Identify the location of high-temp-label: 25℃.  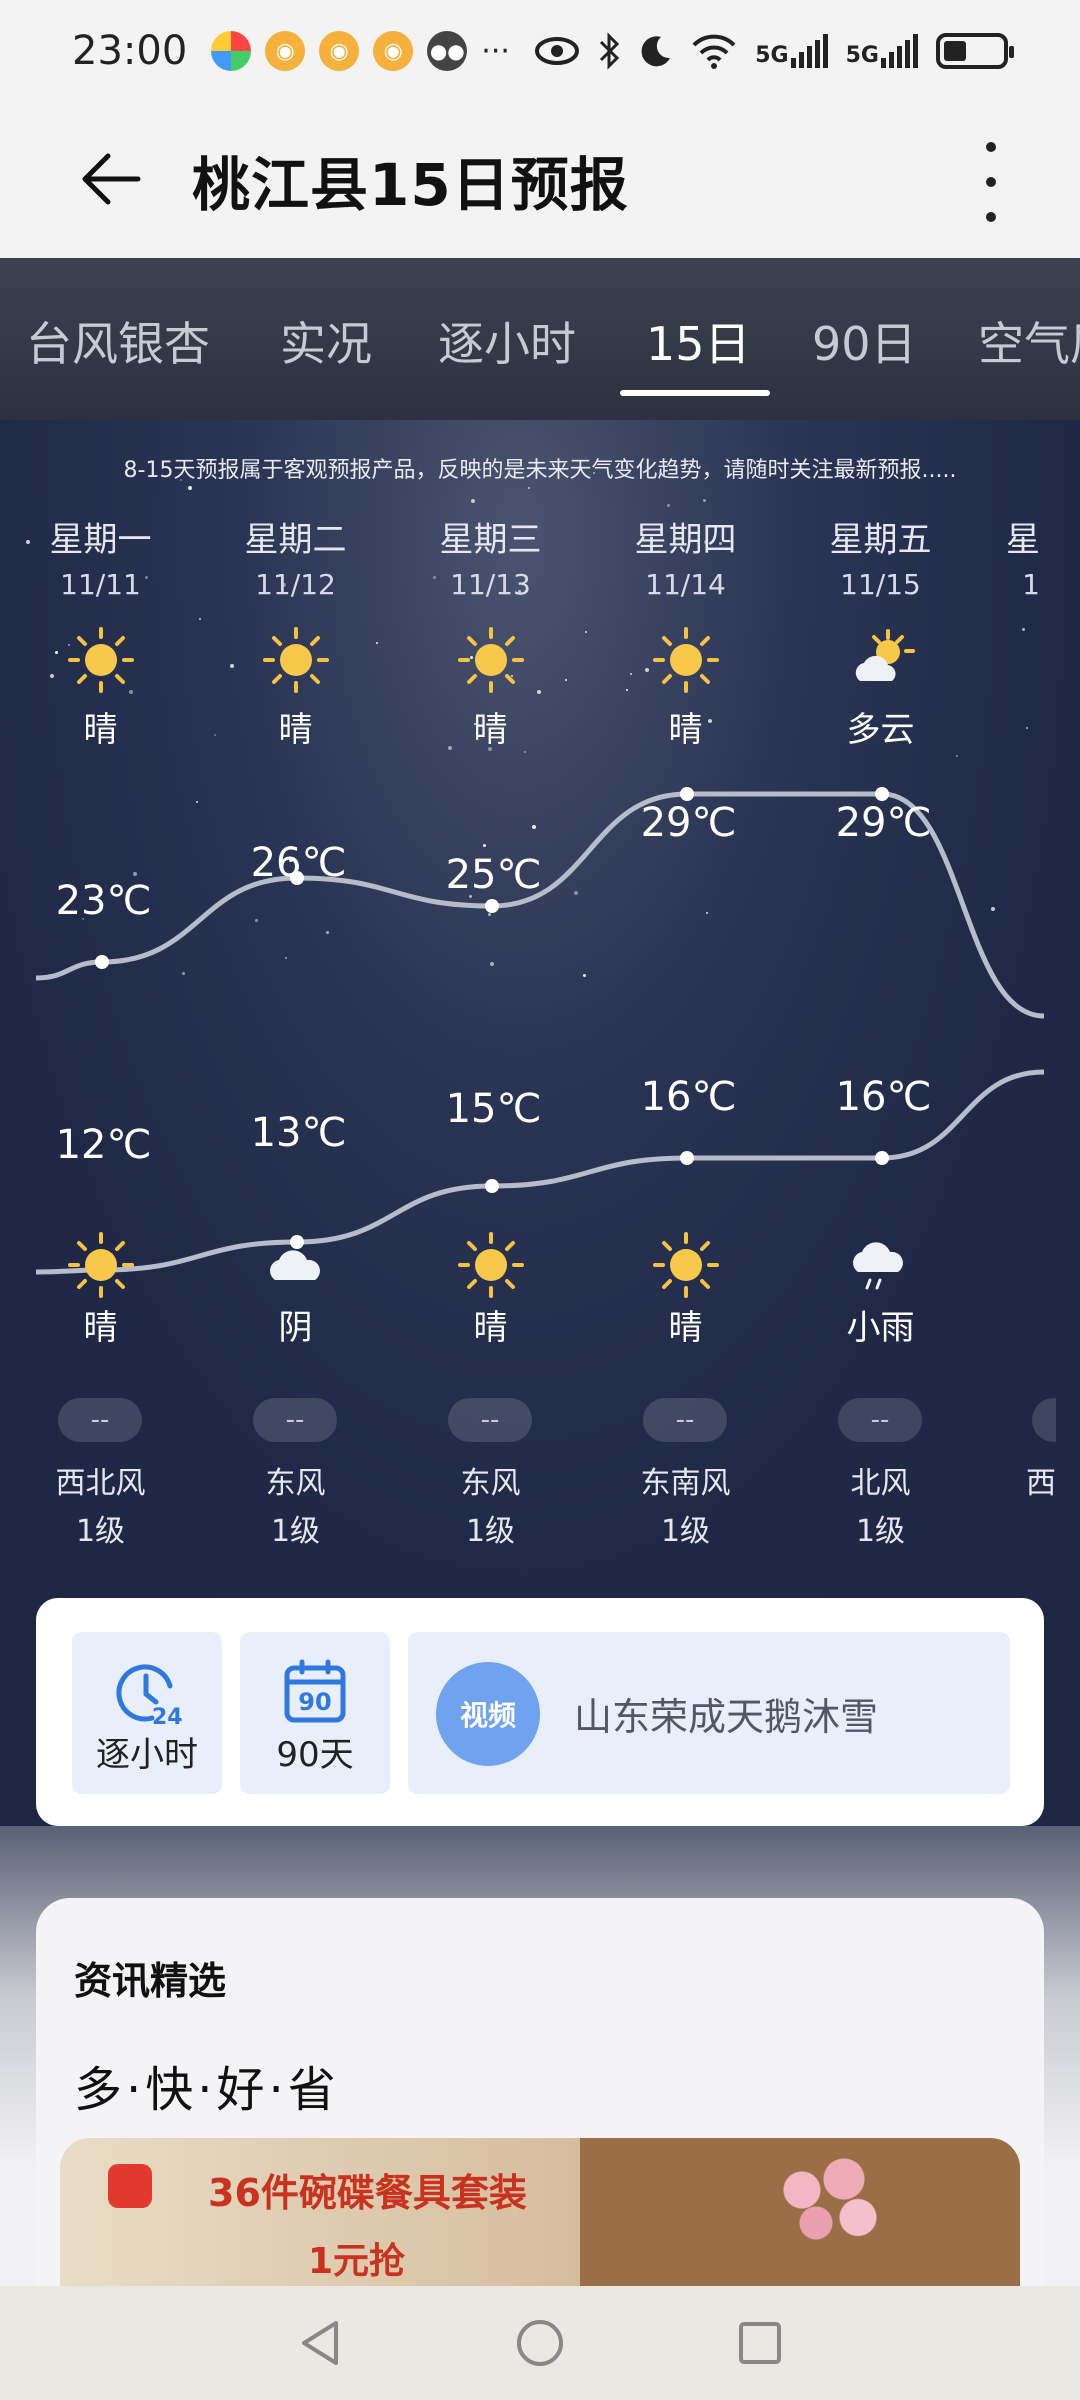
(493, 875).